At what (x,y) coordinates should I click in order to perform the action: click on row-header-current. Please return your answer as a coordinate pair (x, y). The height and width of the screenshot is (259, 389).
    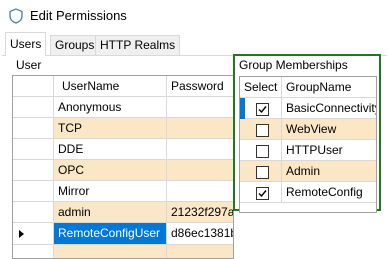
    Looking at the image, I should click on (33, 234).